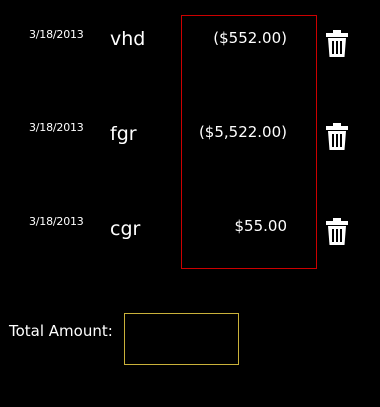 This screenshot has width=380, height=407. Describe the element at coordinates (261, 226) in the screenshot. I see `transaction-amount: $55.00` at that location.